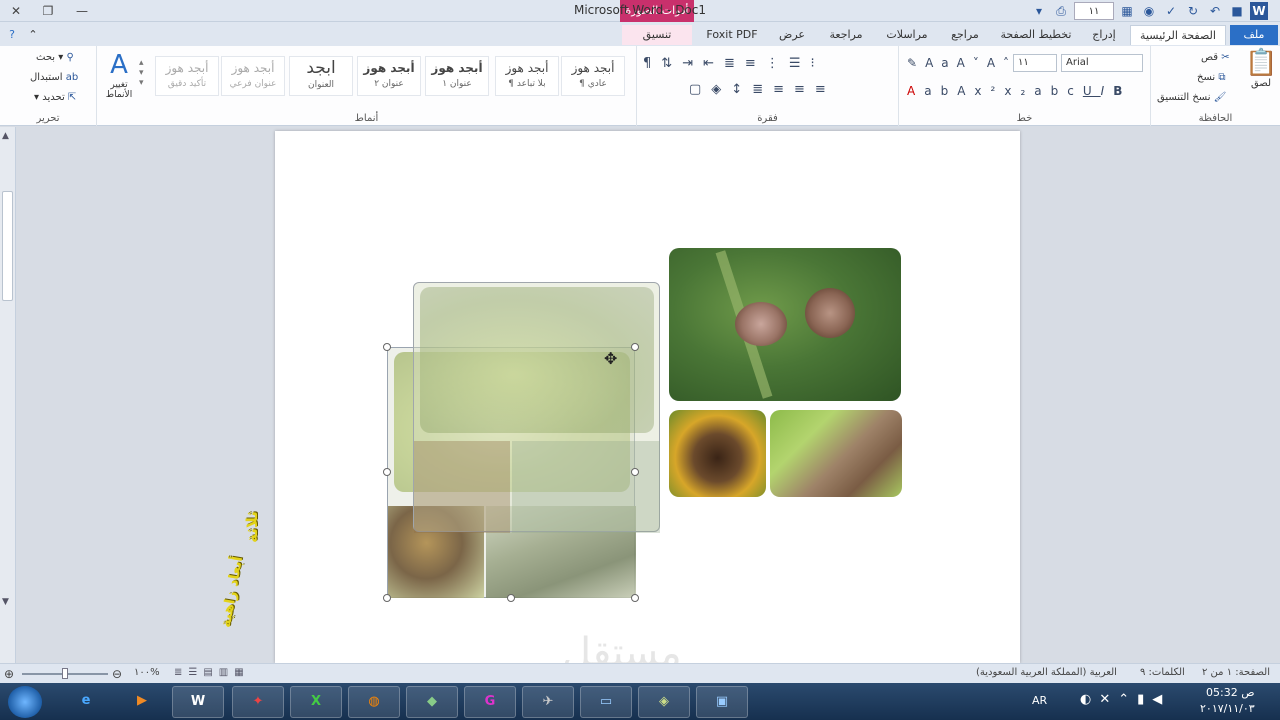  What do you see at coordinates (198, 702) in the screenshot?
I see `word-taskbar-icon: W` at bounding box center [198, 702].